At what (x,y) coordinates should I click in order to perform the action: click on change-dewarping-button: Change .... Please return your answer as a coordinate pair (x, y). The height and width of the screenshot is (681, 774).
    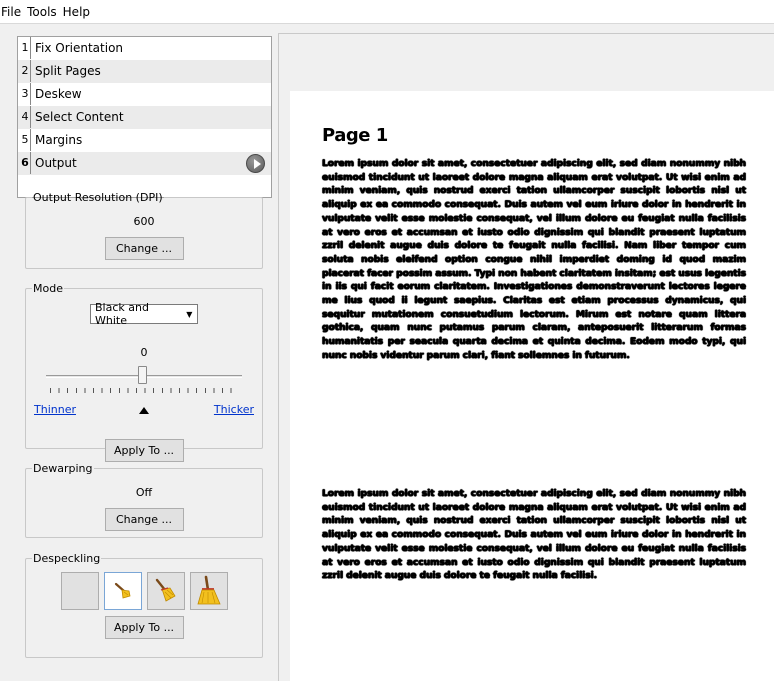
    Looking at the image, I should click on (144, 519).